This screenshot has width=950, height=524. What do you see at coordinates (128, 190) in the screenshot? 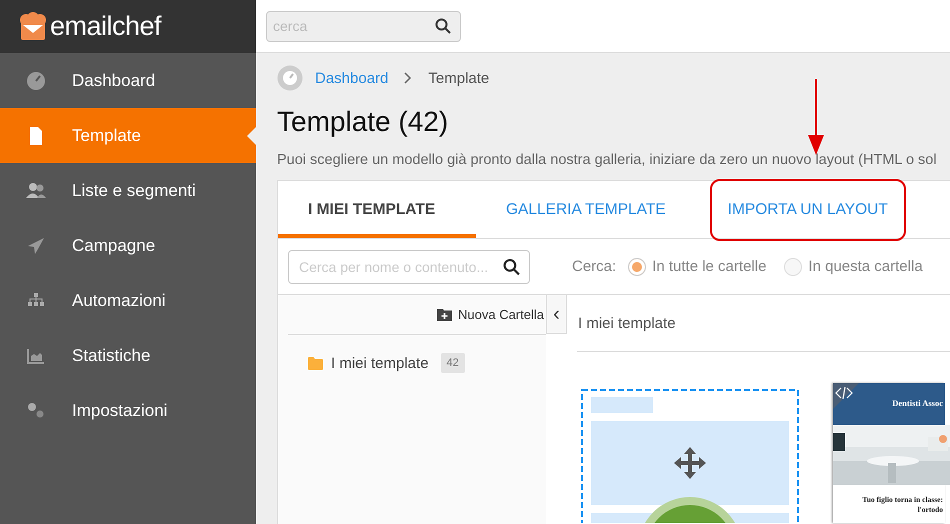
I see `sidebar-item: Liste e segmenti` at bounding box center [128, 190].